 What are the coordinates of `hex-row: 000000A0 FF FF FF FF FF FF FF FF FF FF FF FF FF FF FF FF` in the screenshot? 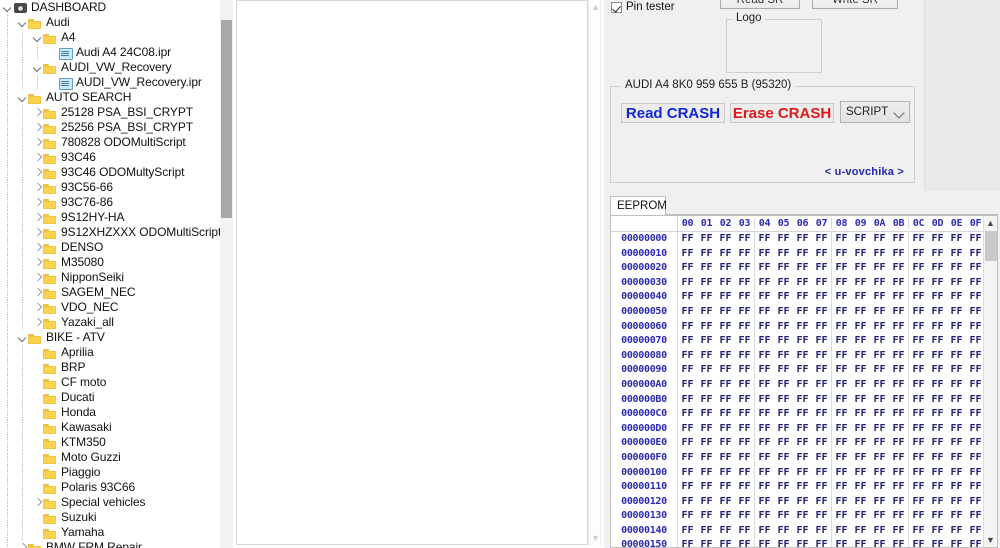 It's located at (797, 385).